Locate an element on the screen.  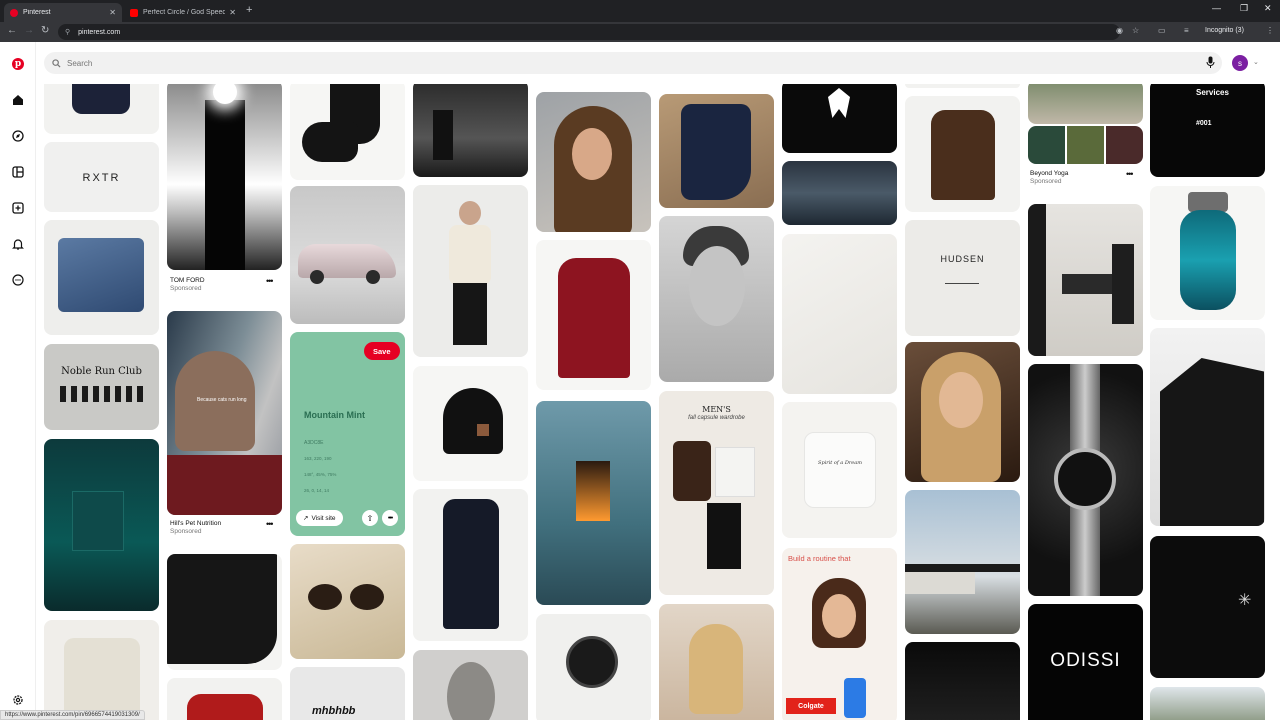
pin-dark-interior is located at coordinates (470, 130).